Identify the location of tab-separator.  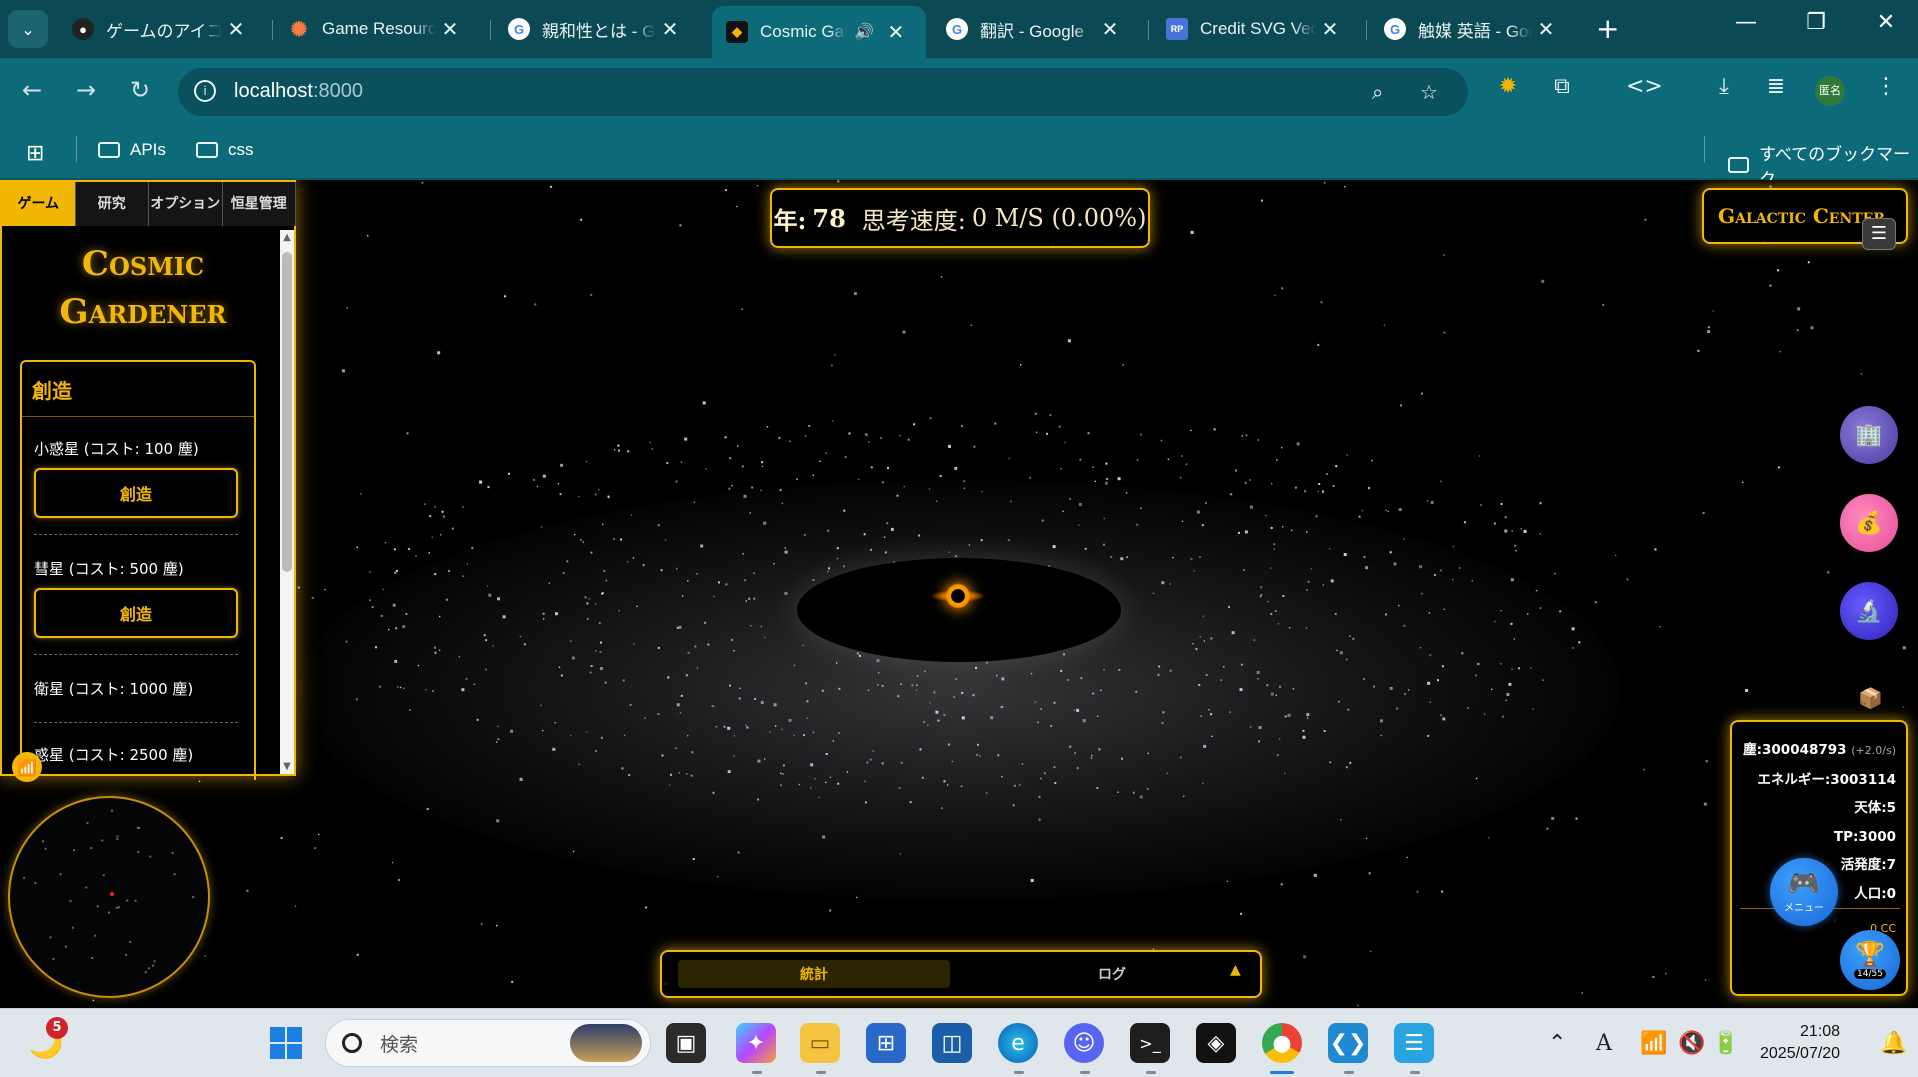
(1148, 30).